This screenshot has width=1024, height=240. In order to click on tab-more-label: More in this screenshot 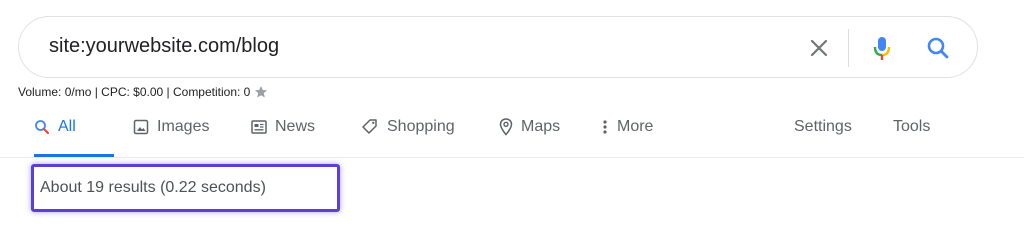, I will do `click(635, 126)`.